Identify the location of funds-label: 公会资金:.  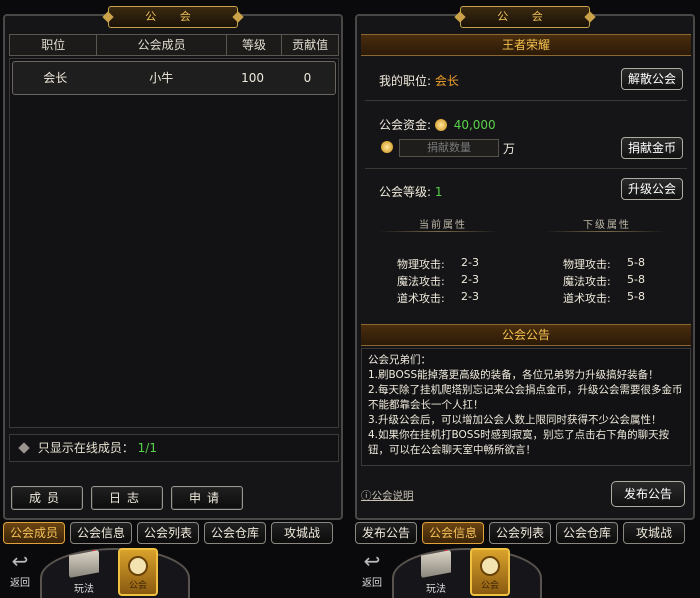
(405, 125).